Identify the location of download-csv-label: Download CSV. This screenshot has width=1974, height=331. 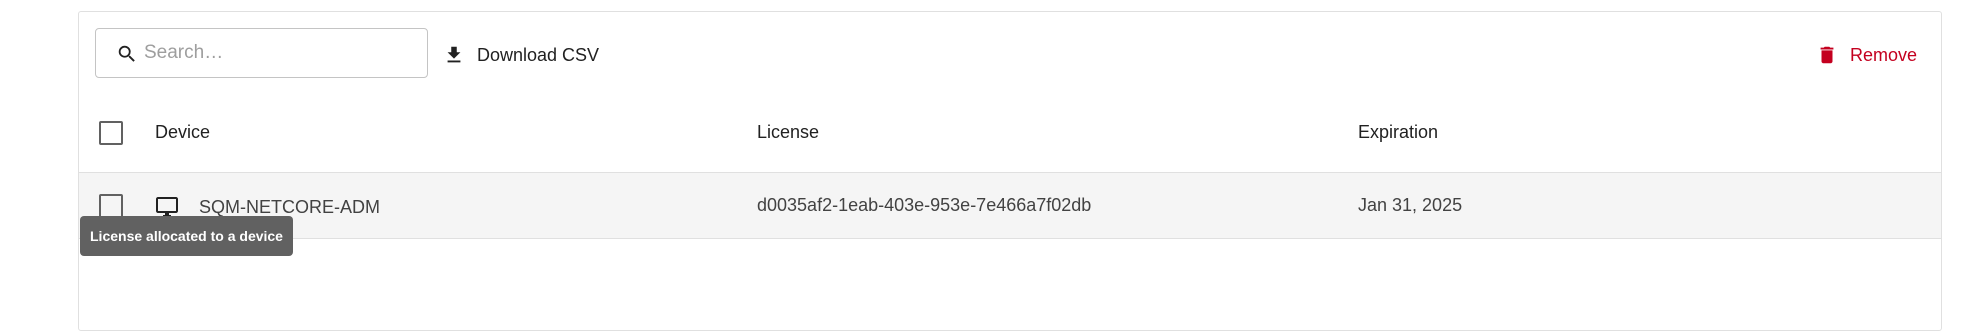
(538, 54).